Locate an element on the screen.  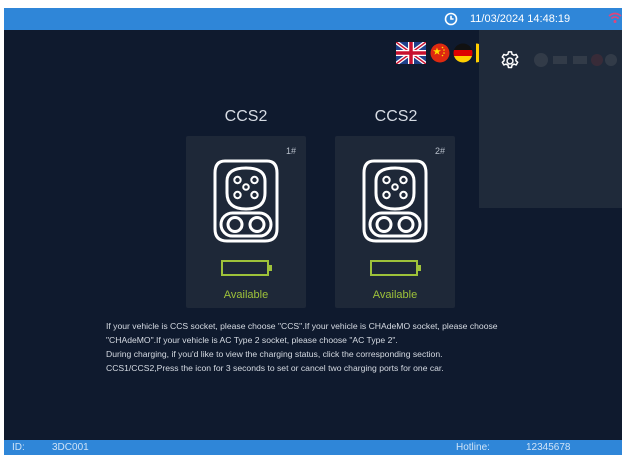
connector-card-1: 1# Available is located at coordinates (246, 222).